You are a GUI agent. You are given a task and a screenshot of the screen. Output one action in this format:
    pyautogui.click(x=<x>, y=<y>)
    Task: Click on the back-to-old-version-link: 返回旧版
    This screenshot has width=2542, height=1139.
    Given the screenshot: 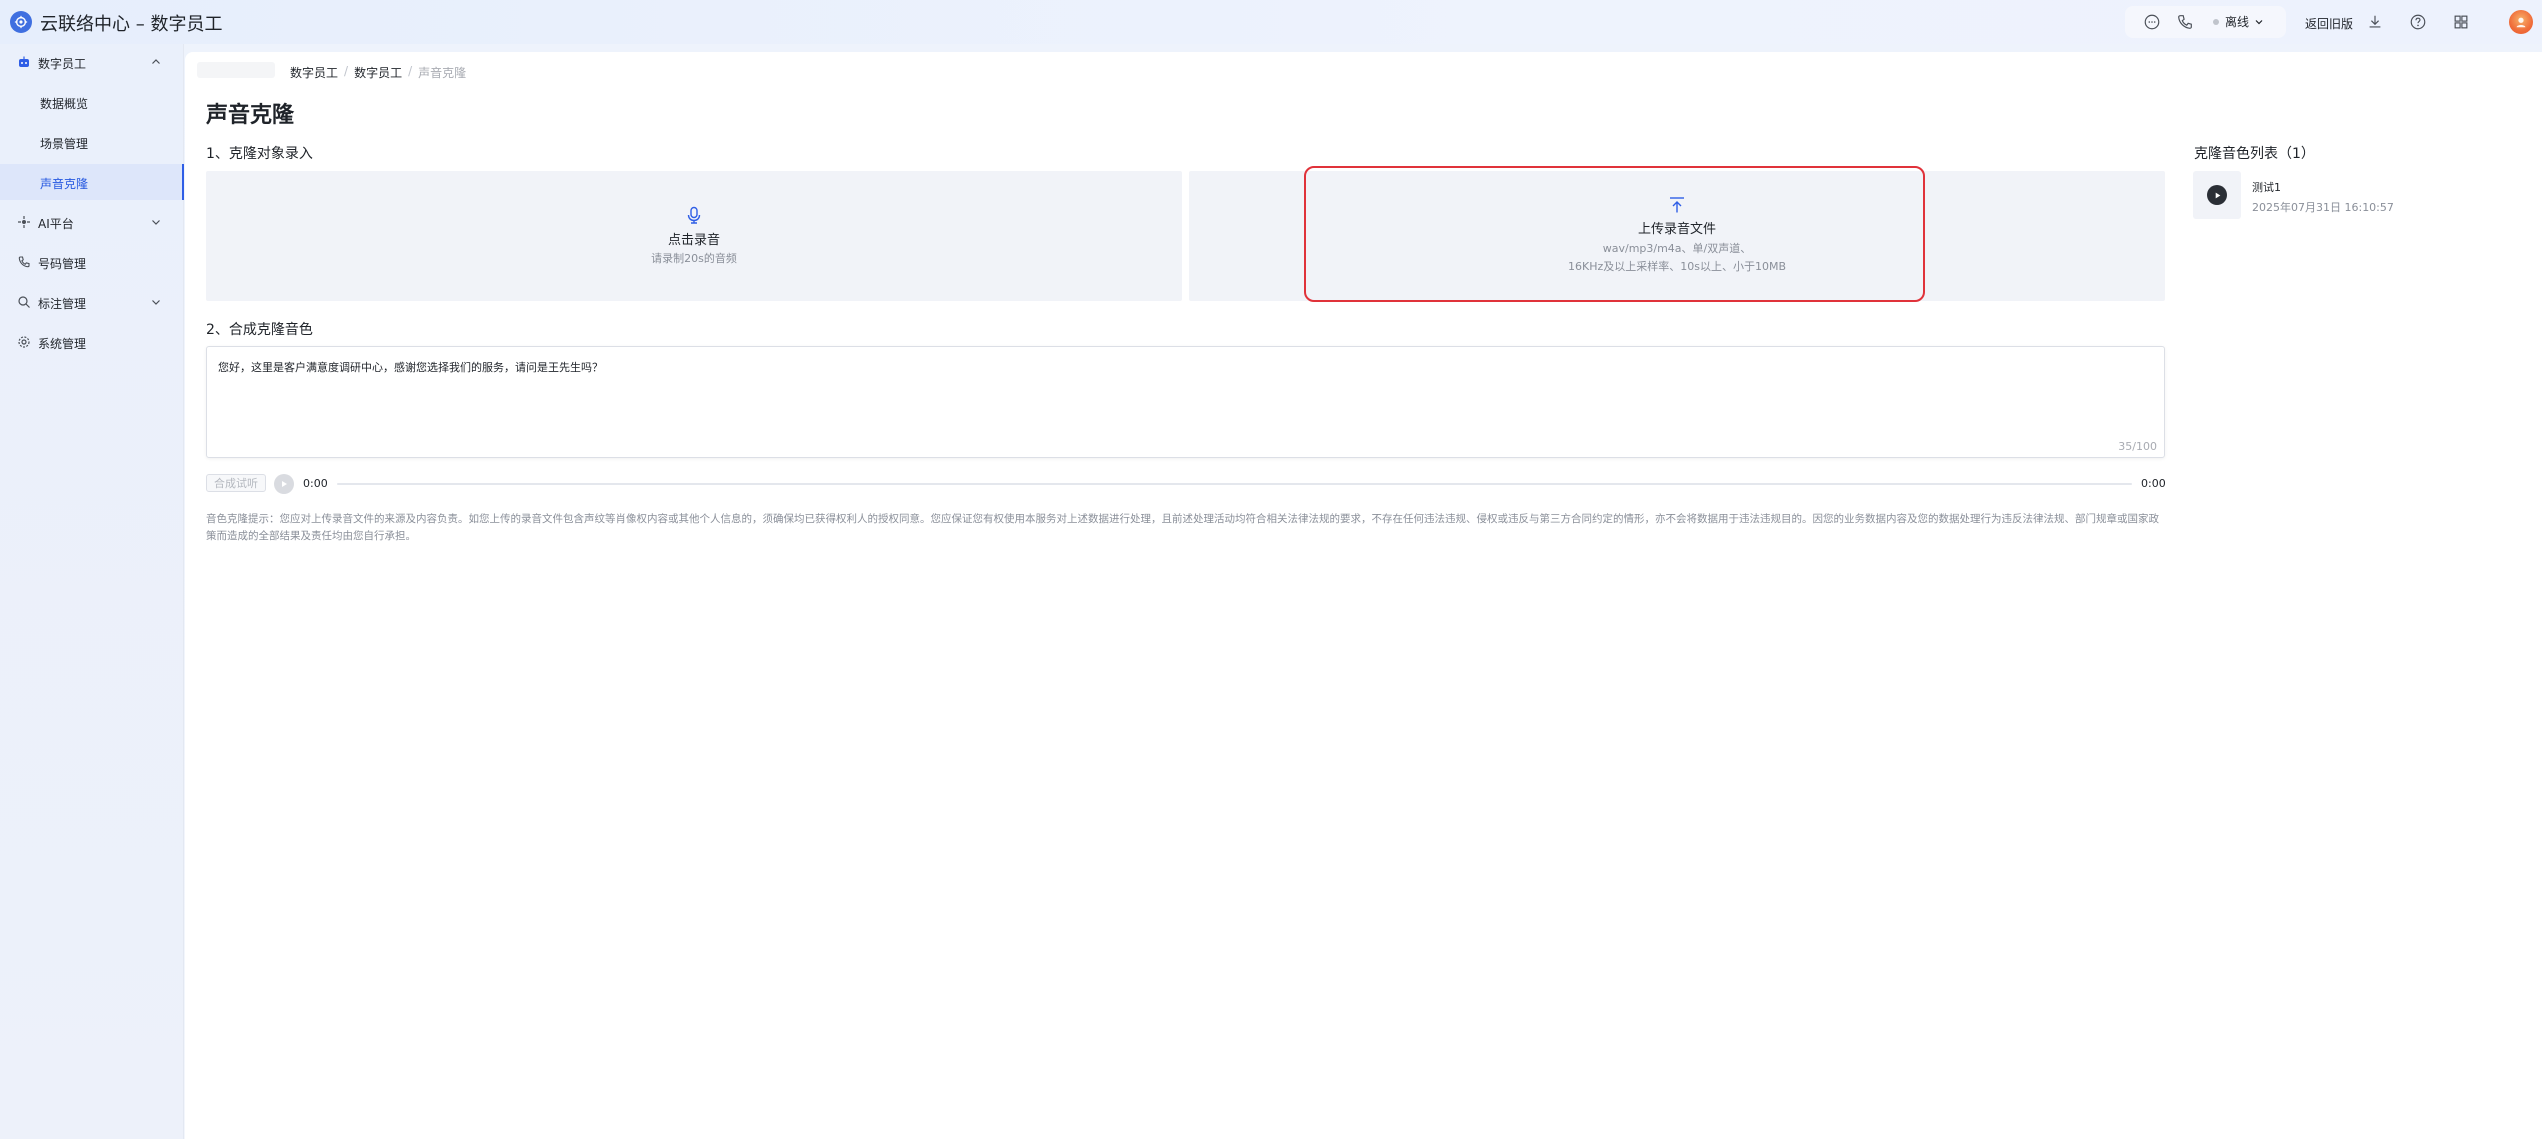 What is the action you would take?
    pyautogui.click(x=2329, y=23)
    